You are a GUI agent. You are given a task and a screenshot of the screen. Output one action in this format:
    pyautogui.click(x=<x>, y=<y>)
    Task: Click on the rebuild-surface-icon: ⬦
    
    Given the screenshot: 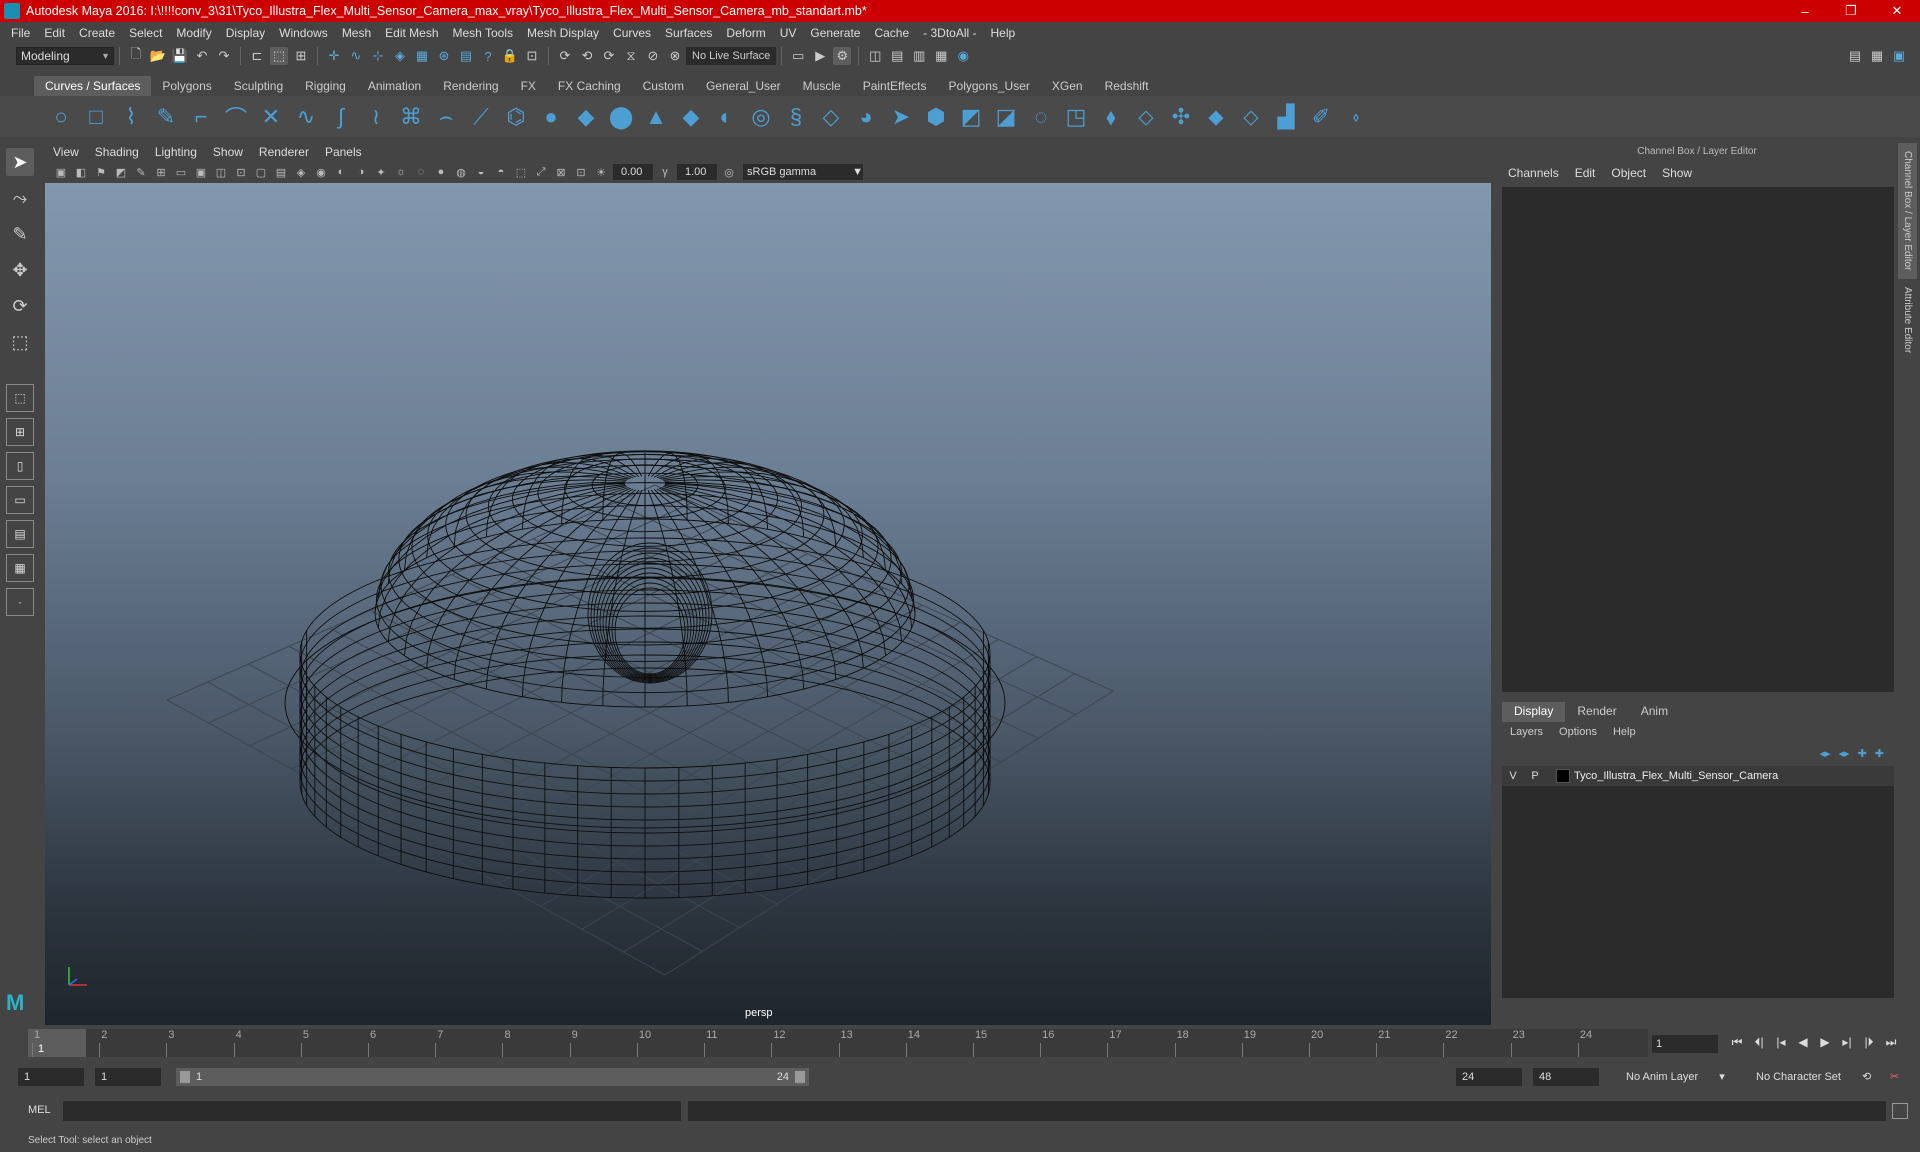 What is the action you would take?
    pyautogui.click(x=1251, y=117)
    